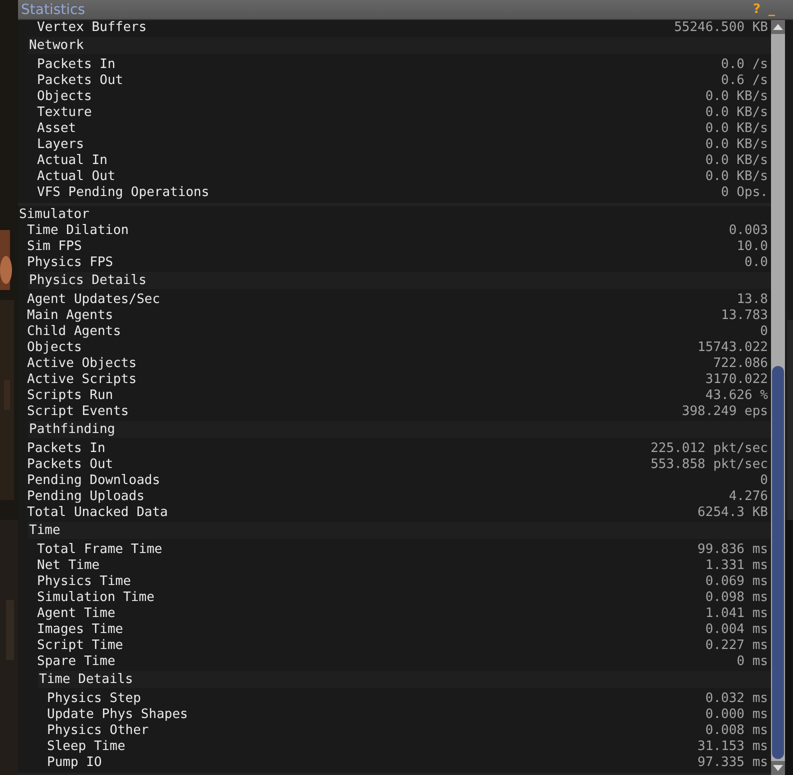 This screenshot has width=793, height=775. Describe the element at coordinates (76, 614) in the screenshot. I see `stat-label: Agent Time` at that location.